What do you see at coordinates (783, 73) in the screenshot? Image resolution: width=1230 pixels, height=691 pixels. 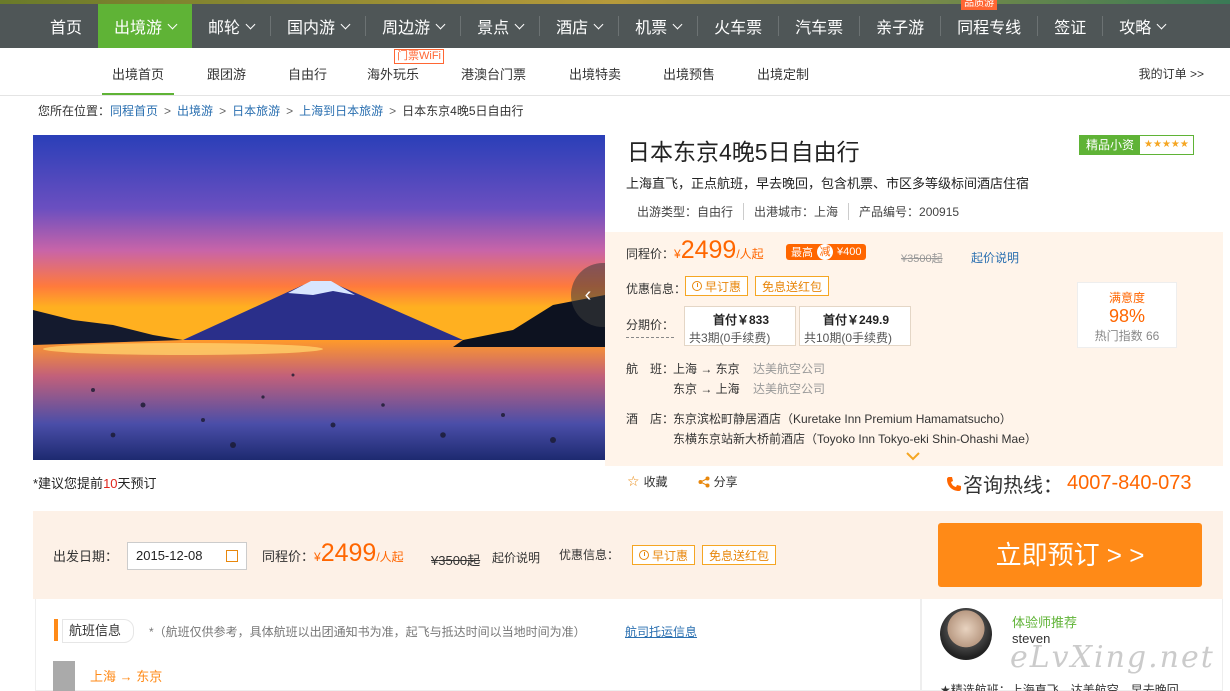 I see `subnav-custom: 出境定制` at bounding box center [783, 73].